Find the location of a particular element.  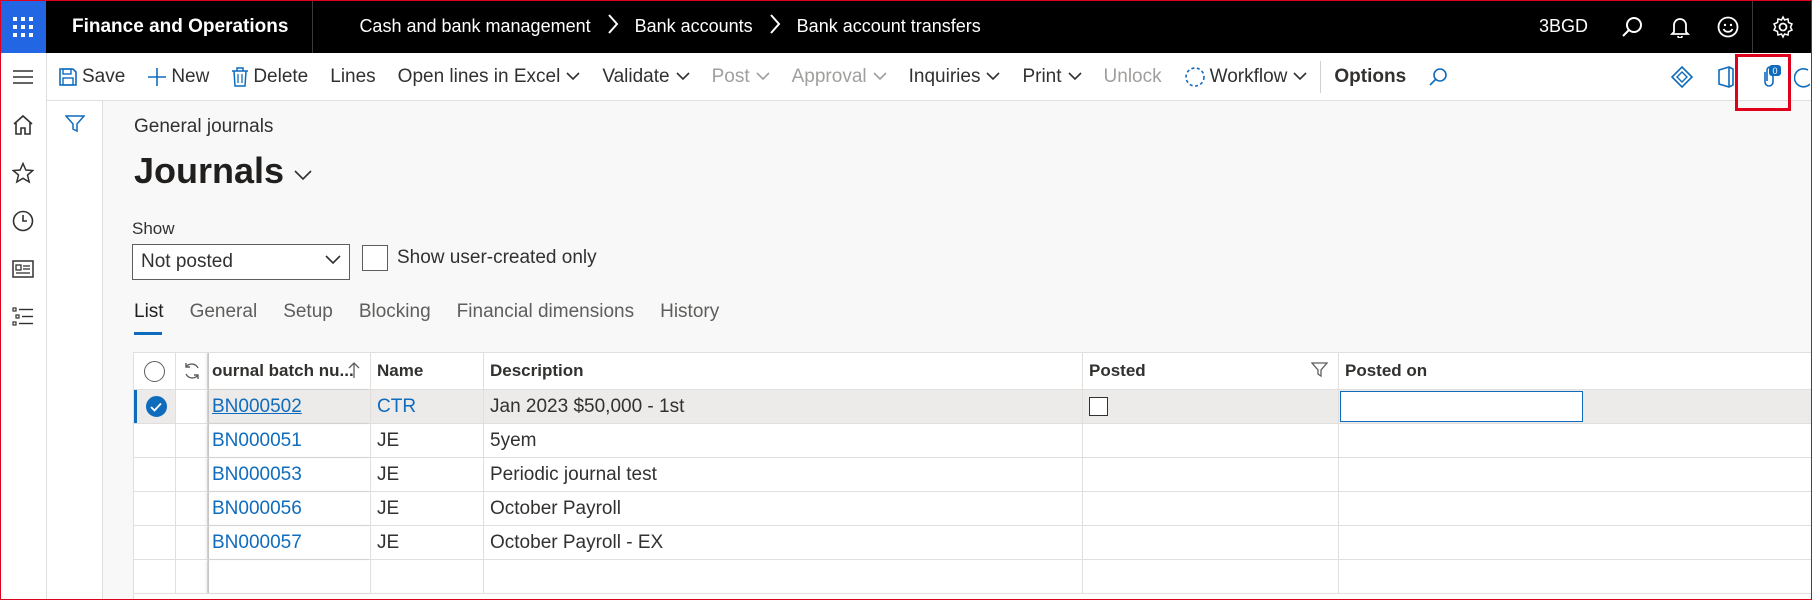

options-tab: Options is located at coordinates (1370, 77).